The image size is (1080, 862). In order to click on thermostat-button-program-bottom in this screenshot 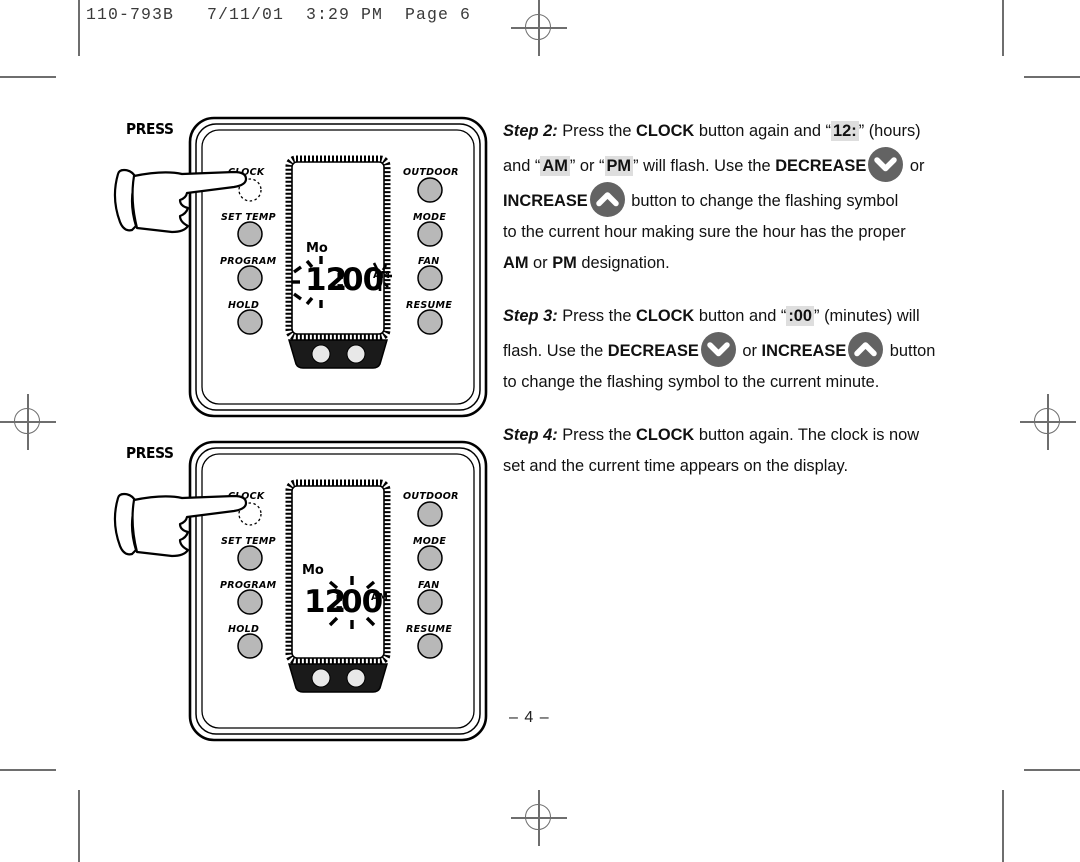, I will do `click(250, 602)`.